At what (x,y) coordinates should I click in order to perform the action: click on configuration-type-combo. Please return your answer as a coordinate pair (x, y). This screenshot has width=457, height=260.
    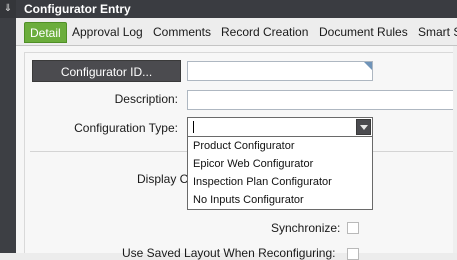
    Looking at the image, I should click on (280, 127).